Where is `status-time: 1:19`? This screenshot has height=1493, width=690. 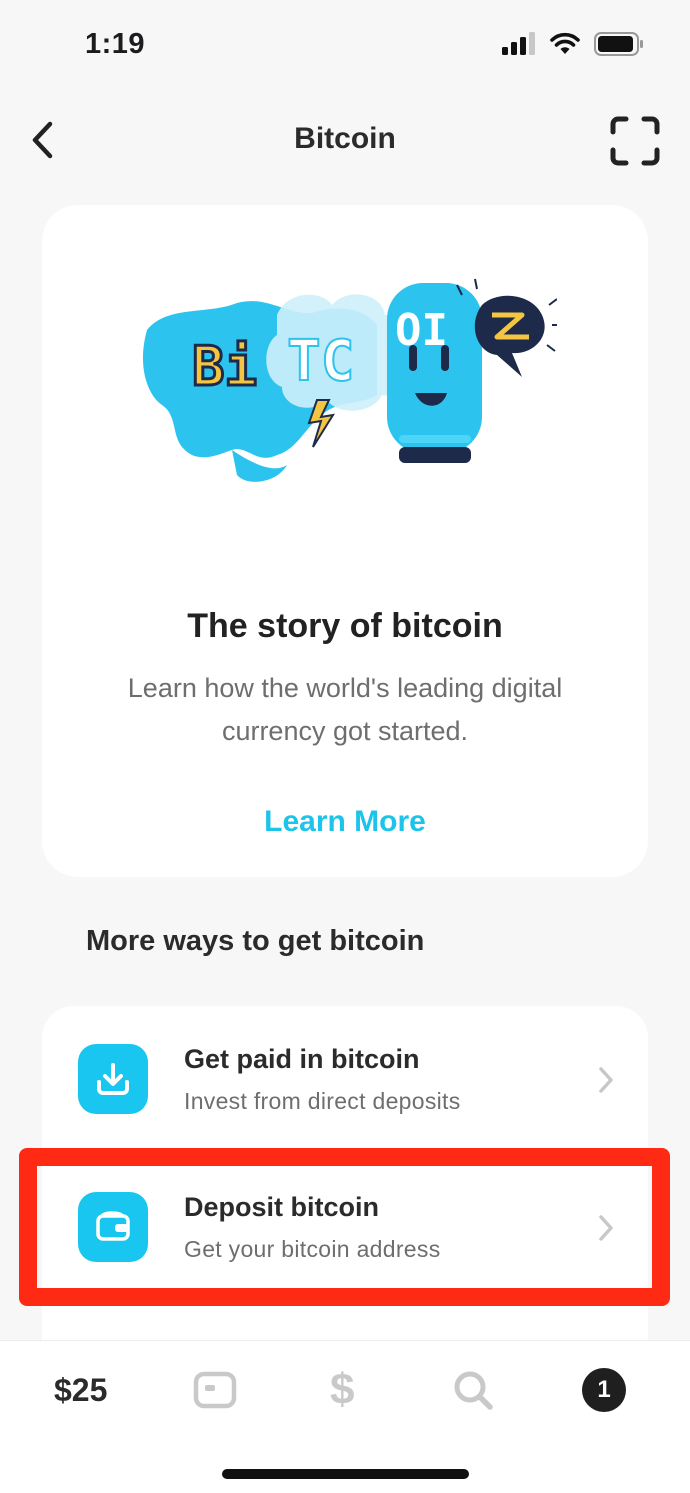 status-time: 1:19 is located at coordinates (115, 44).